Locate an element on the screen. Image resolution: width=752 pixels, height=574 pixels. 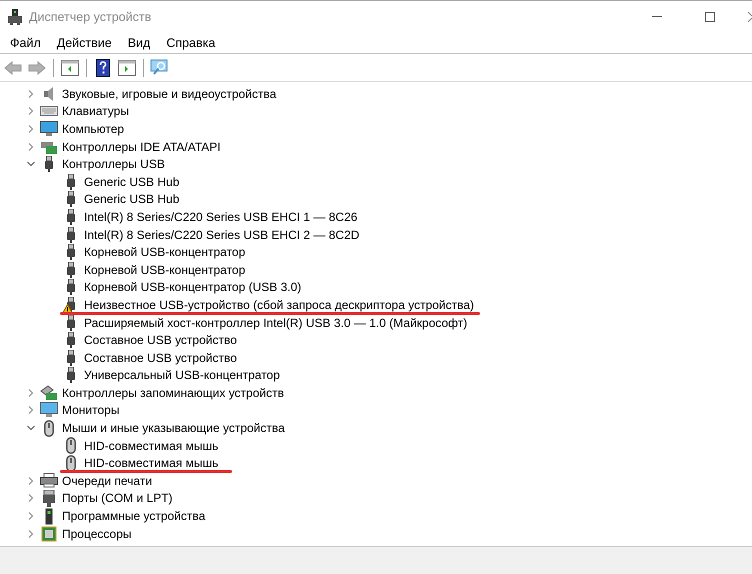
tree-item: Intel(R) 8 Series/C220 Series USB EHCI 2 — 8C2D is located at coordinates (222, 235).